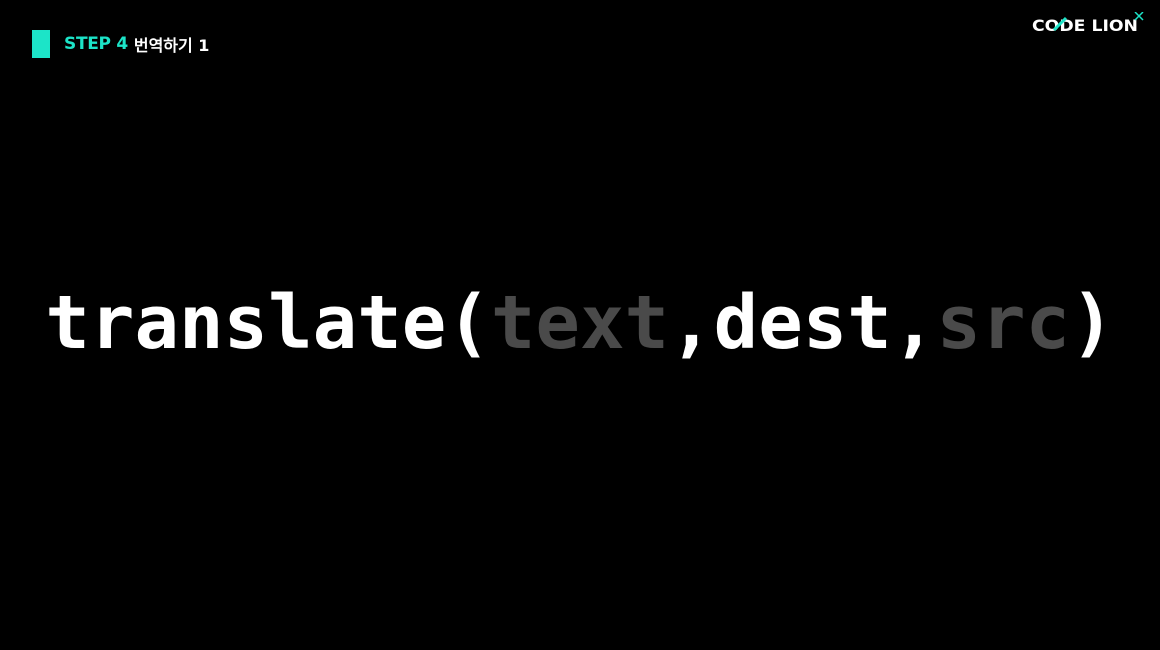  Describe the element at coordinates (246, 323) in the screenshot. I see `function-name: translate` at that location.